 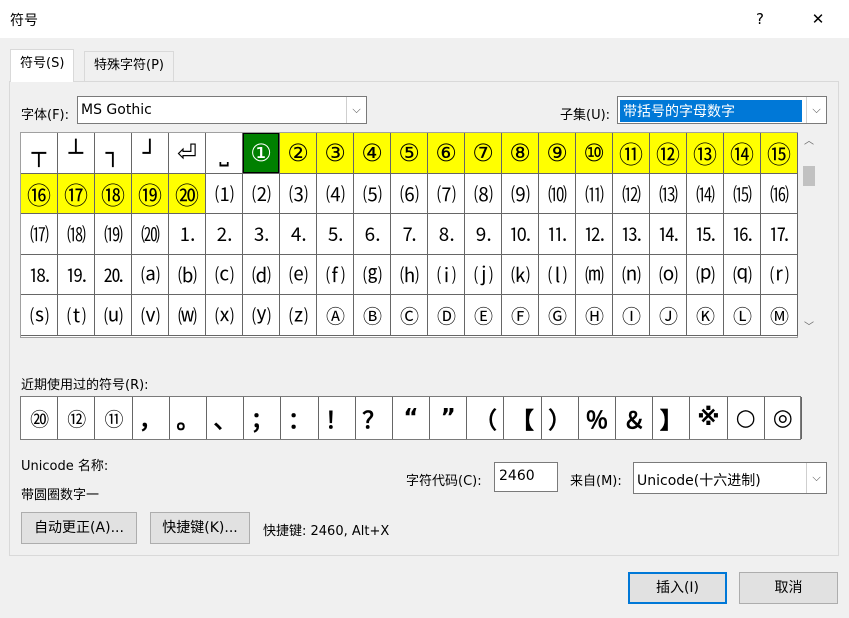 What do you see at coordinates (372, 153) in the screenshot?
I see `symbol-cell: ④` at bounding box center [372, 153].